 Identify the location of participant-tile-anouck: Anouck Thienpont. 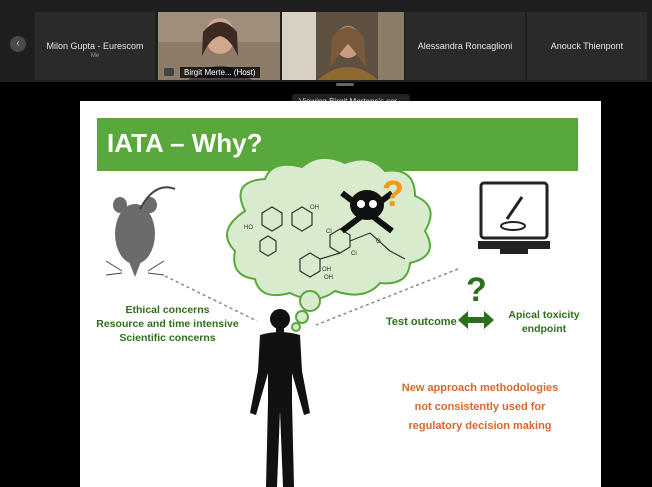
(587, 46).